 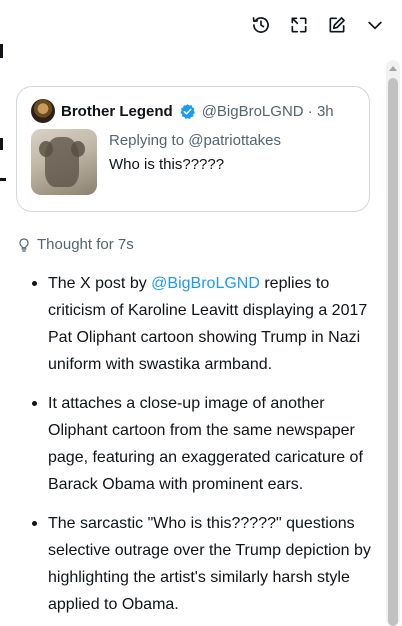 What do you see at coordinates (234, 140) in the screenshot?
I see `replying-to-link: @patriottakes` at bounding box center [234, 140].